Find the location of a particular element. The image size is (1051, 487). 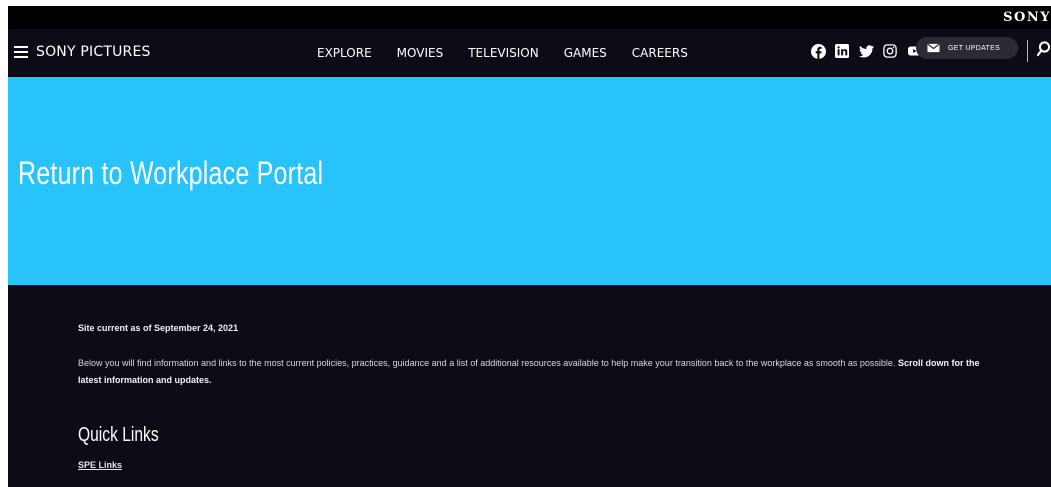

facebook-icon is located at coordinates (818, 51).